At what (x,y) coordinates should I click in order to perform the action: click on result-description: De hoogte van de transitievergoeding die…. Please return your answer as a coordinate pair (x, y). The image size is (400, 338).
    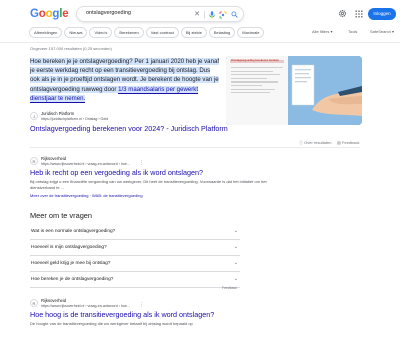
    Looking at the image, I should click on (111, 323).